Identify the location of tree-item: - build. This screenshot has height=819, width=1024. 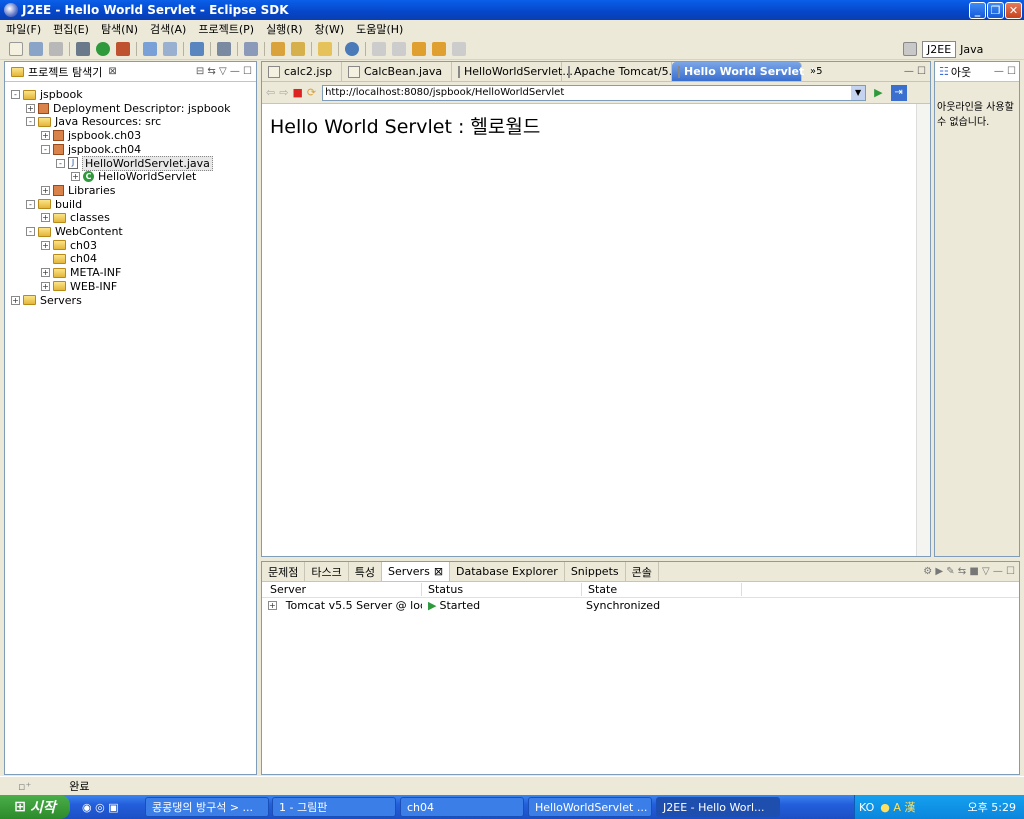
(54, 204).